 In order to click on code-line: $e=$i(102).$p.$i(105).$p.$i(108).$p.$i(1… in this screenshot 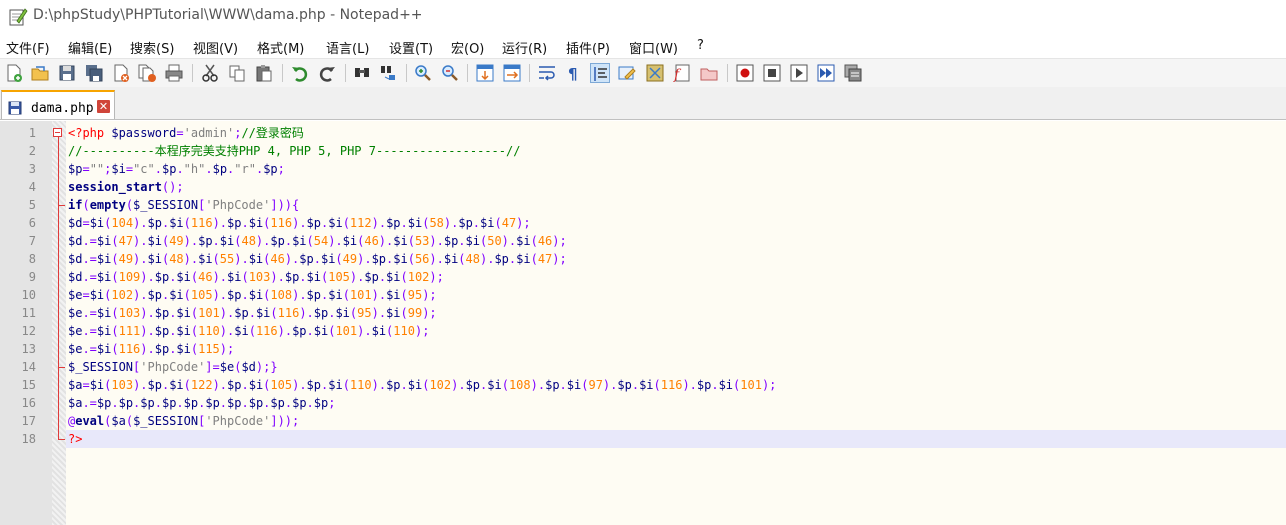, I will do `click(252, 295)`.